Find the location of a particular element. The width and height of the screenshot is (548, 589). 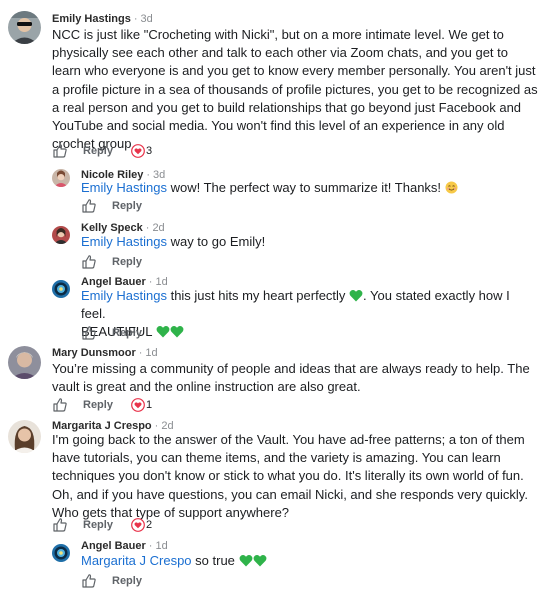

comment-body: so true is located at coordinates (215, 560).